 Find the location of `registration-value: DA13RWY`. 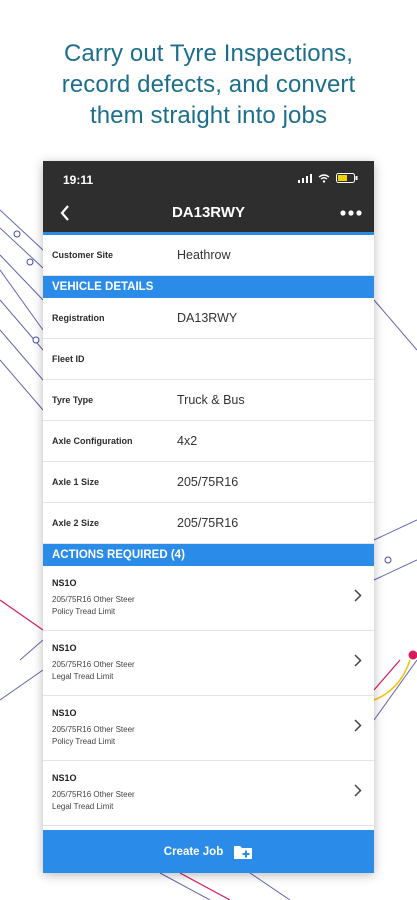

registration-value: DA13RWY is located at coordinates (207, 318).